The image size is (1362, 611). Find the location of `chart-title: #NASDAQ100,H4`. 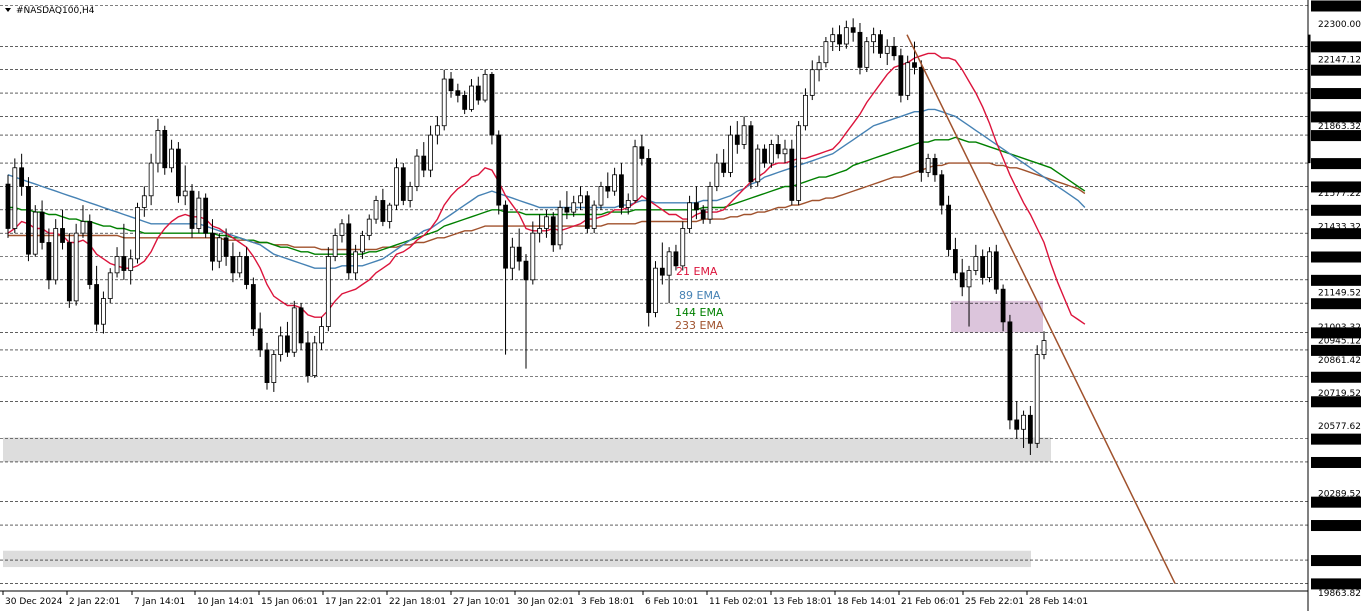

chart-title: #NASDAQ100,H4 is located at coordinates (50, 11).